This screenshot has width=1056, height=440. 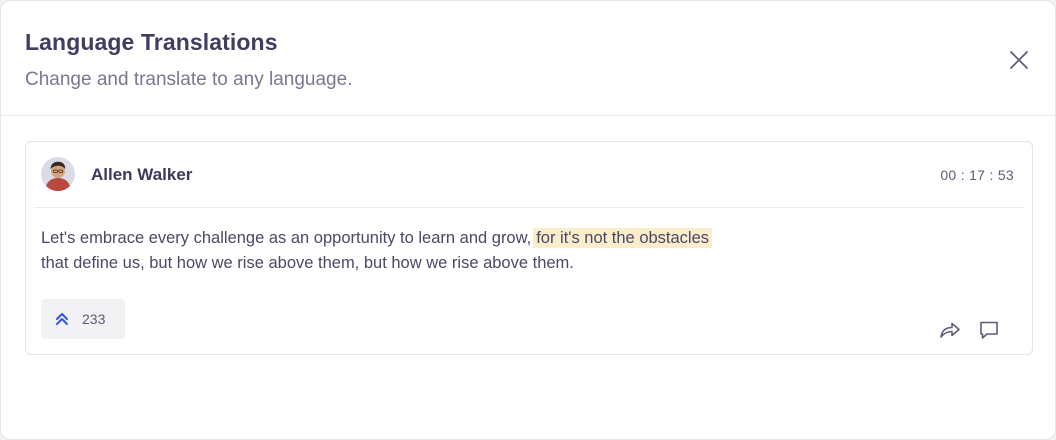 What do you see at coordinates (977, 175) in the screenshot?
I see `timestamp: 00 : 17 : 53` at bounding box center [977, 175].